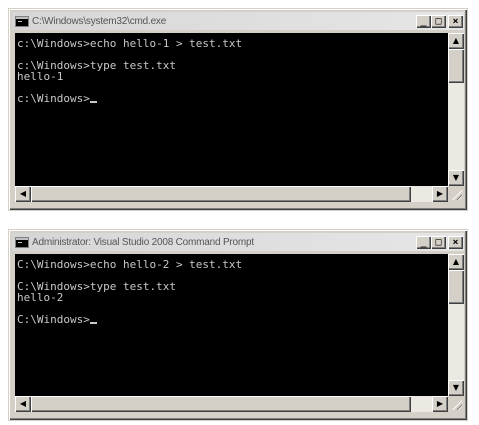  What do you see at coordinates (40, 76) in the screenshot?
I see `console-line: hello-1` at bounding box center [40, 76].